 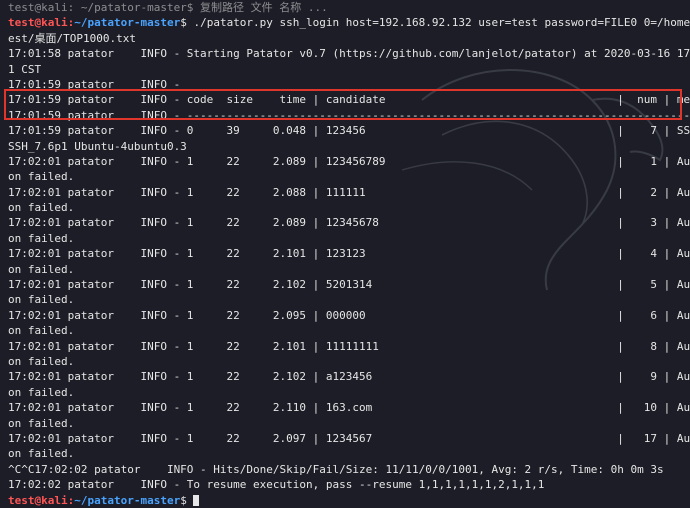 What do you see at coordinates (97, 146) in the screenshot?
I see `terminal-line: SSH_7.6p1 Ubuntu-4ubuntu0.3` at bounding box center [97, 146].